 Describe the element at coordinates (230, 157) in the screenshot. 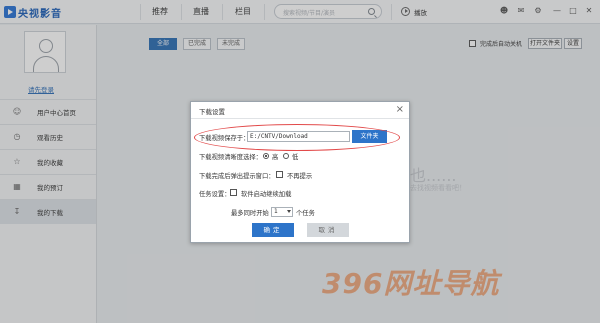

I see `quality-label: 下载视频清晰度选择：` at that location.